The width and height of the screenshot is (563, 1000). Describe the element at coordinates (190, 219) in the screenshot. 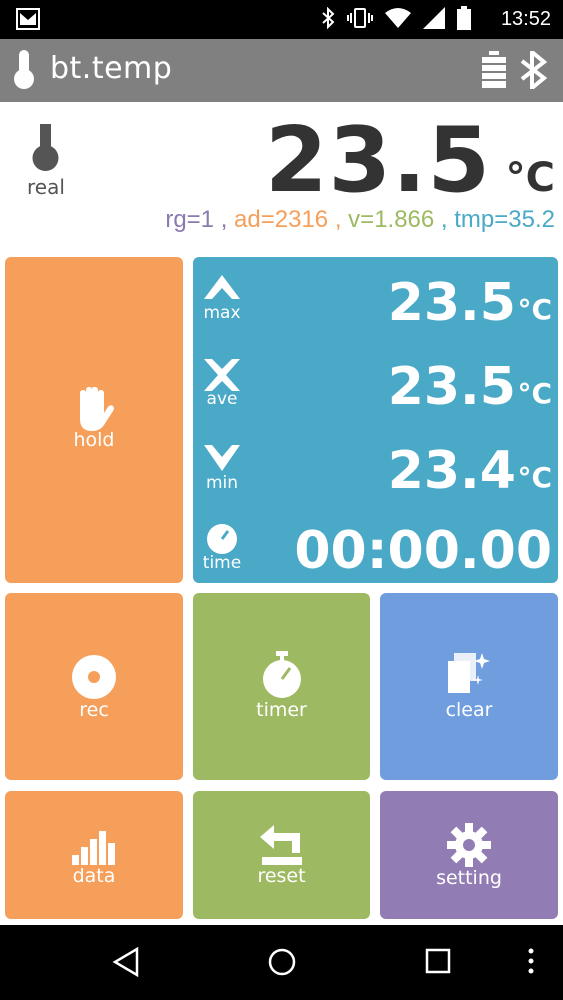

I see `info-rg: rg=1` at that location.